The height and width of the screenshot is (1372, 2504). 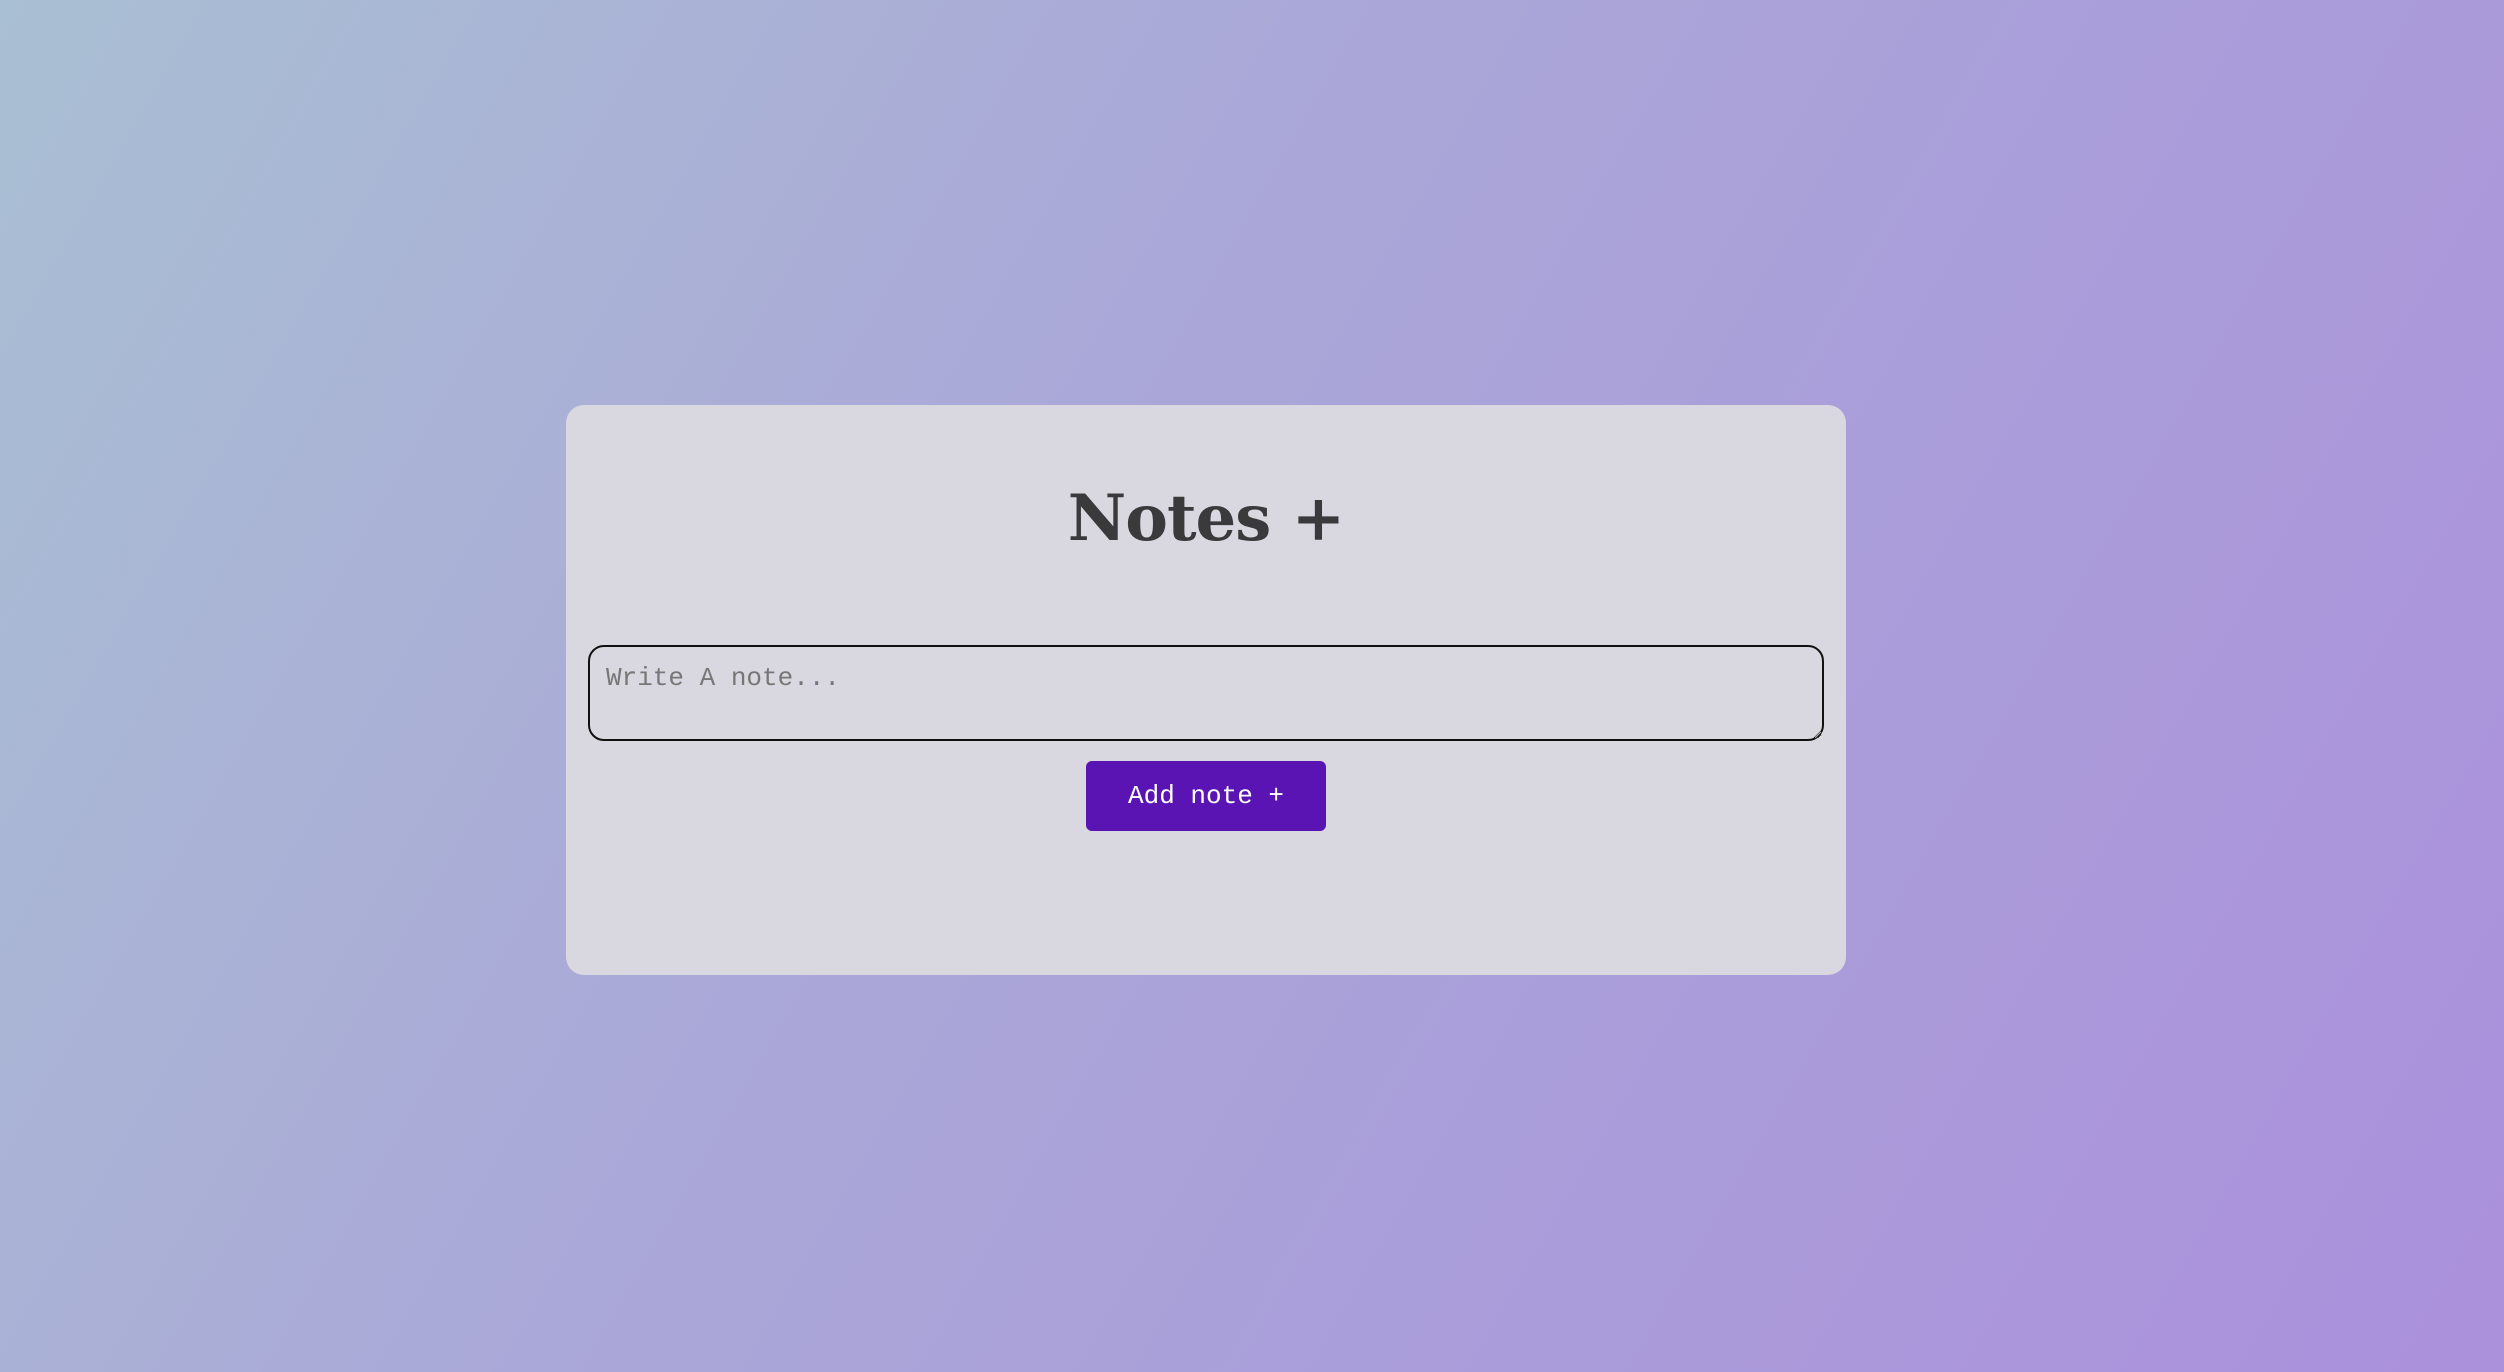 I want to click on note-input, so click(x=1206, y=693).